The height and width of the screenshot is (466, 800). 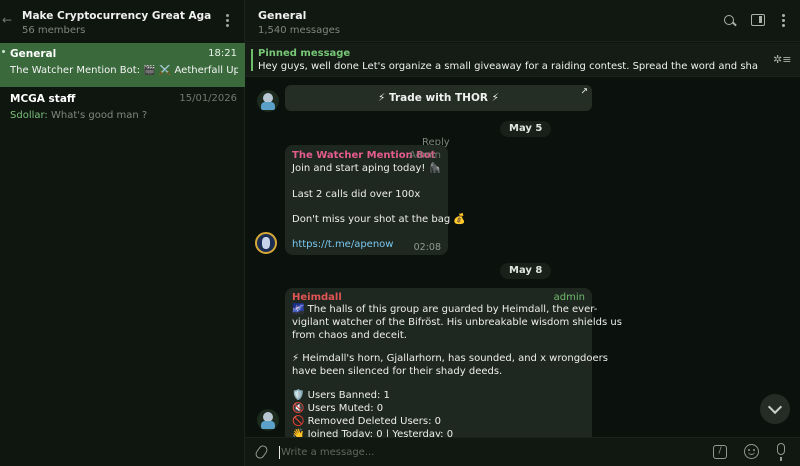 I want to click on scroll-to-bottom-button, so click(x=775, y=409).